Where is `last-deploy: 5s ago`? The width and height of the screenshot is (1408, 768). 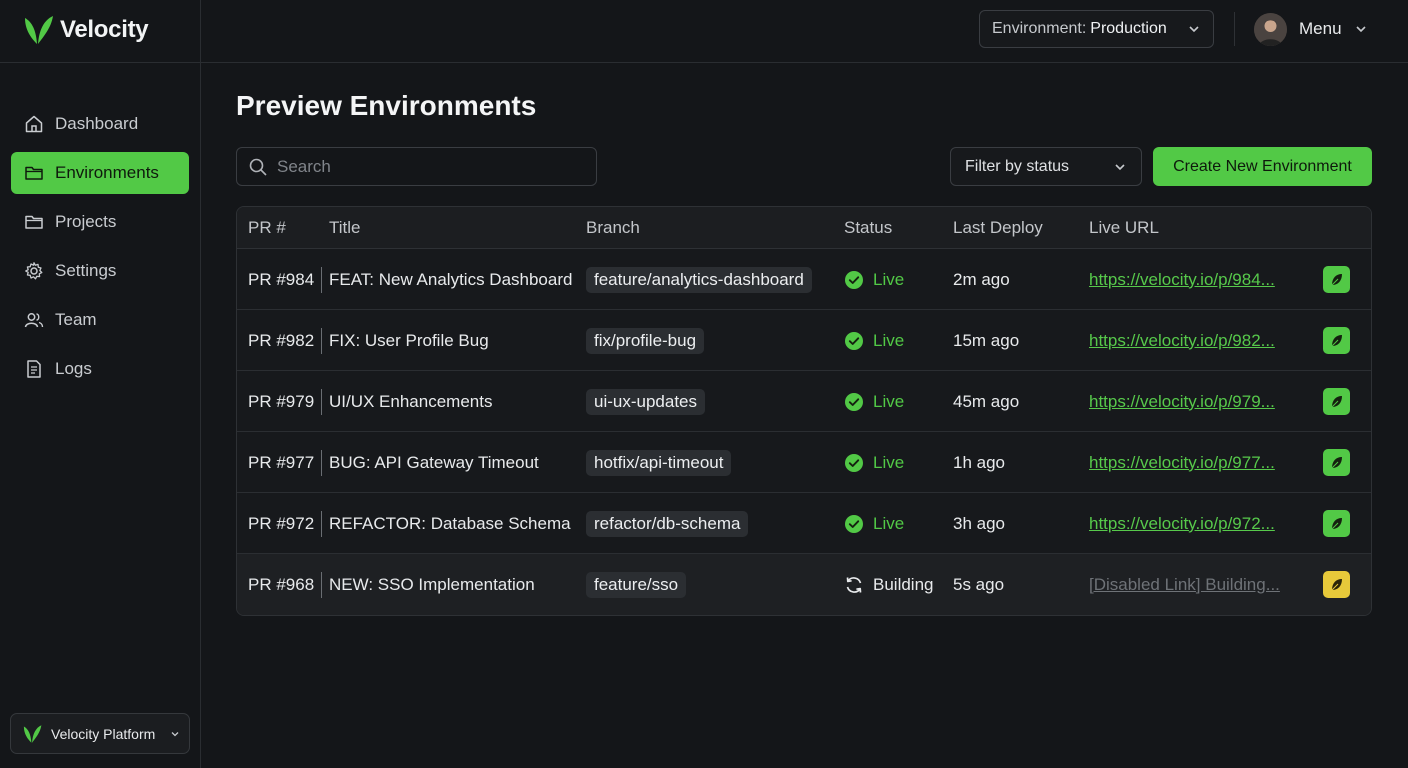 last-deploy: 5s ago is located at coordinates (979, 584).